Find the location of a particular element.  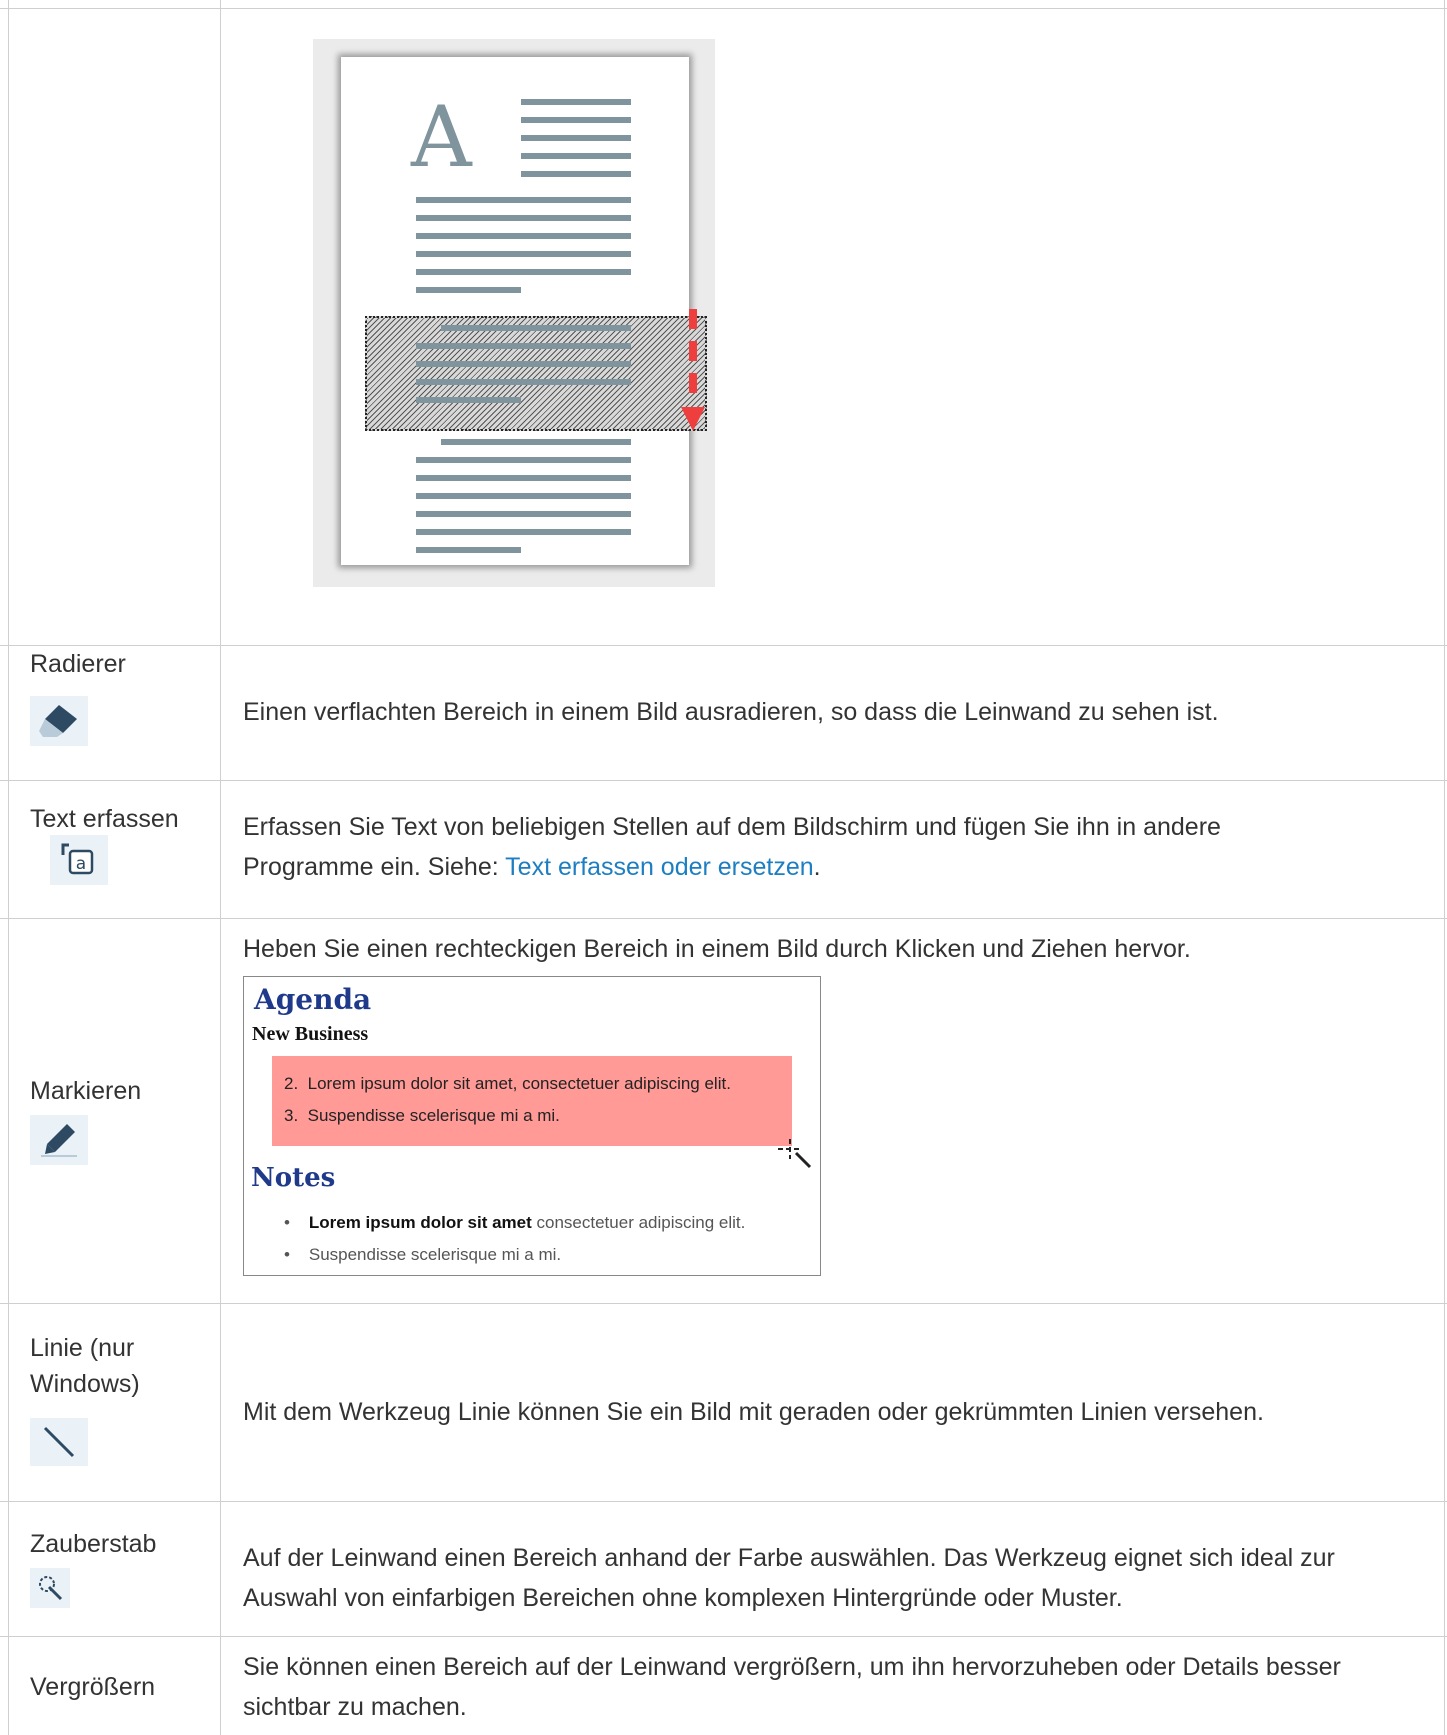

scrolling-capture-illustration: A is located at coordinates (514, 313).